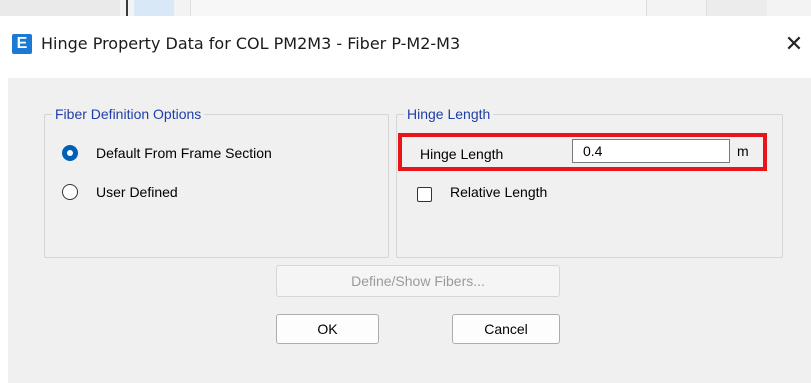 The width and height of the screenshot is (811, 383). What do you see at coordinates (506, 329) in the screenshot?
I see `cancel-button: Cancel` at bounding box center [506, 329].